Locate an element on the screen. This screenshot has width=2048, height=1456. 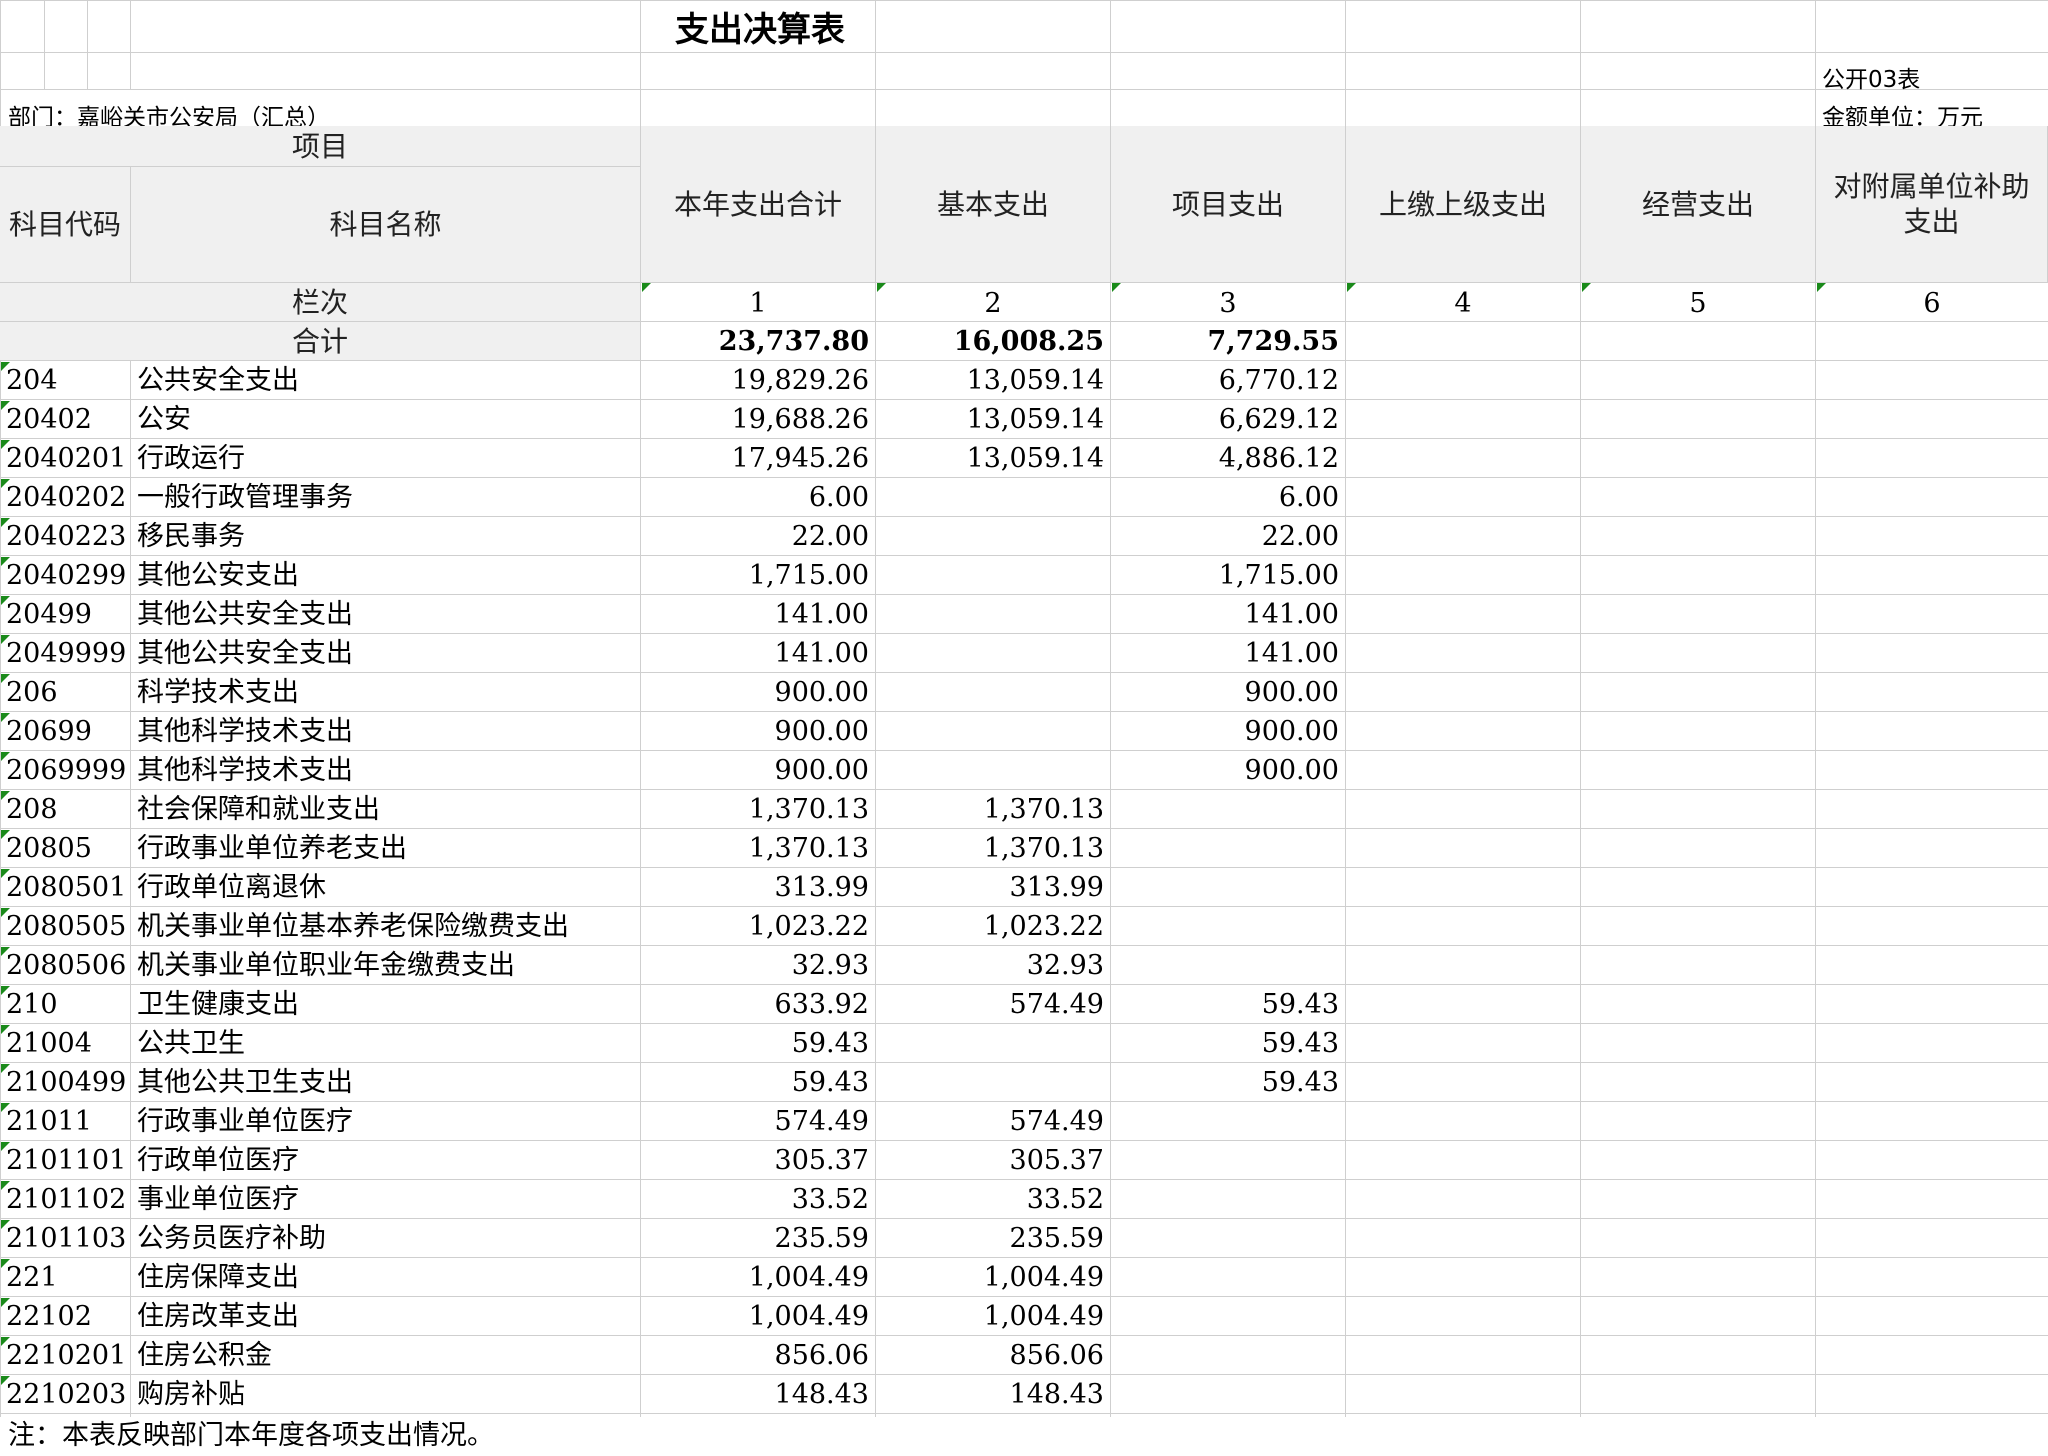
subject-name: 行政事业单位医疗 is located at coordinates (386, 1121).